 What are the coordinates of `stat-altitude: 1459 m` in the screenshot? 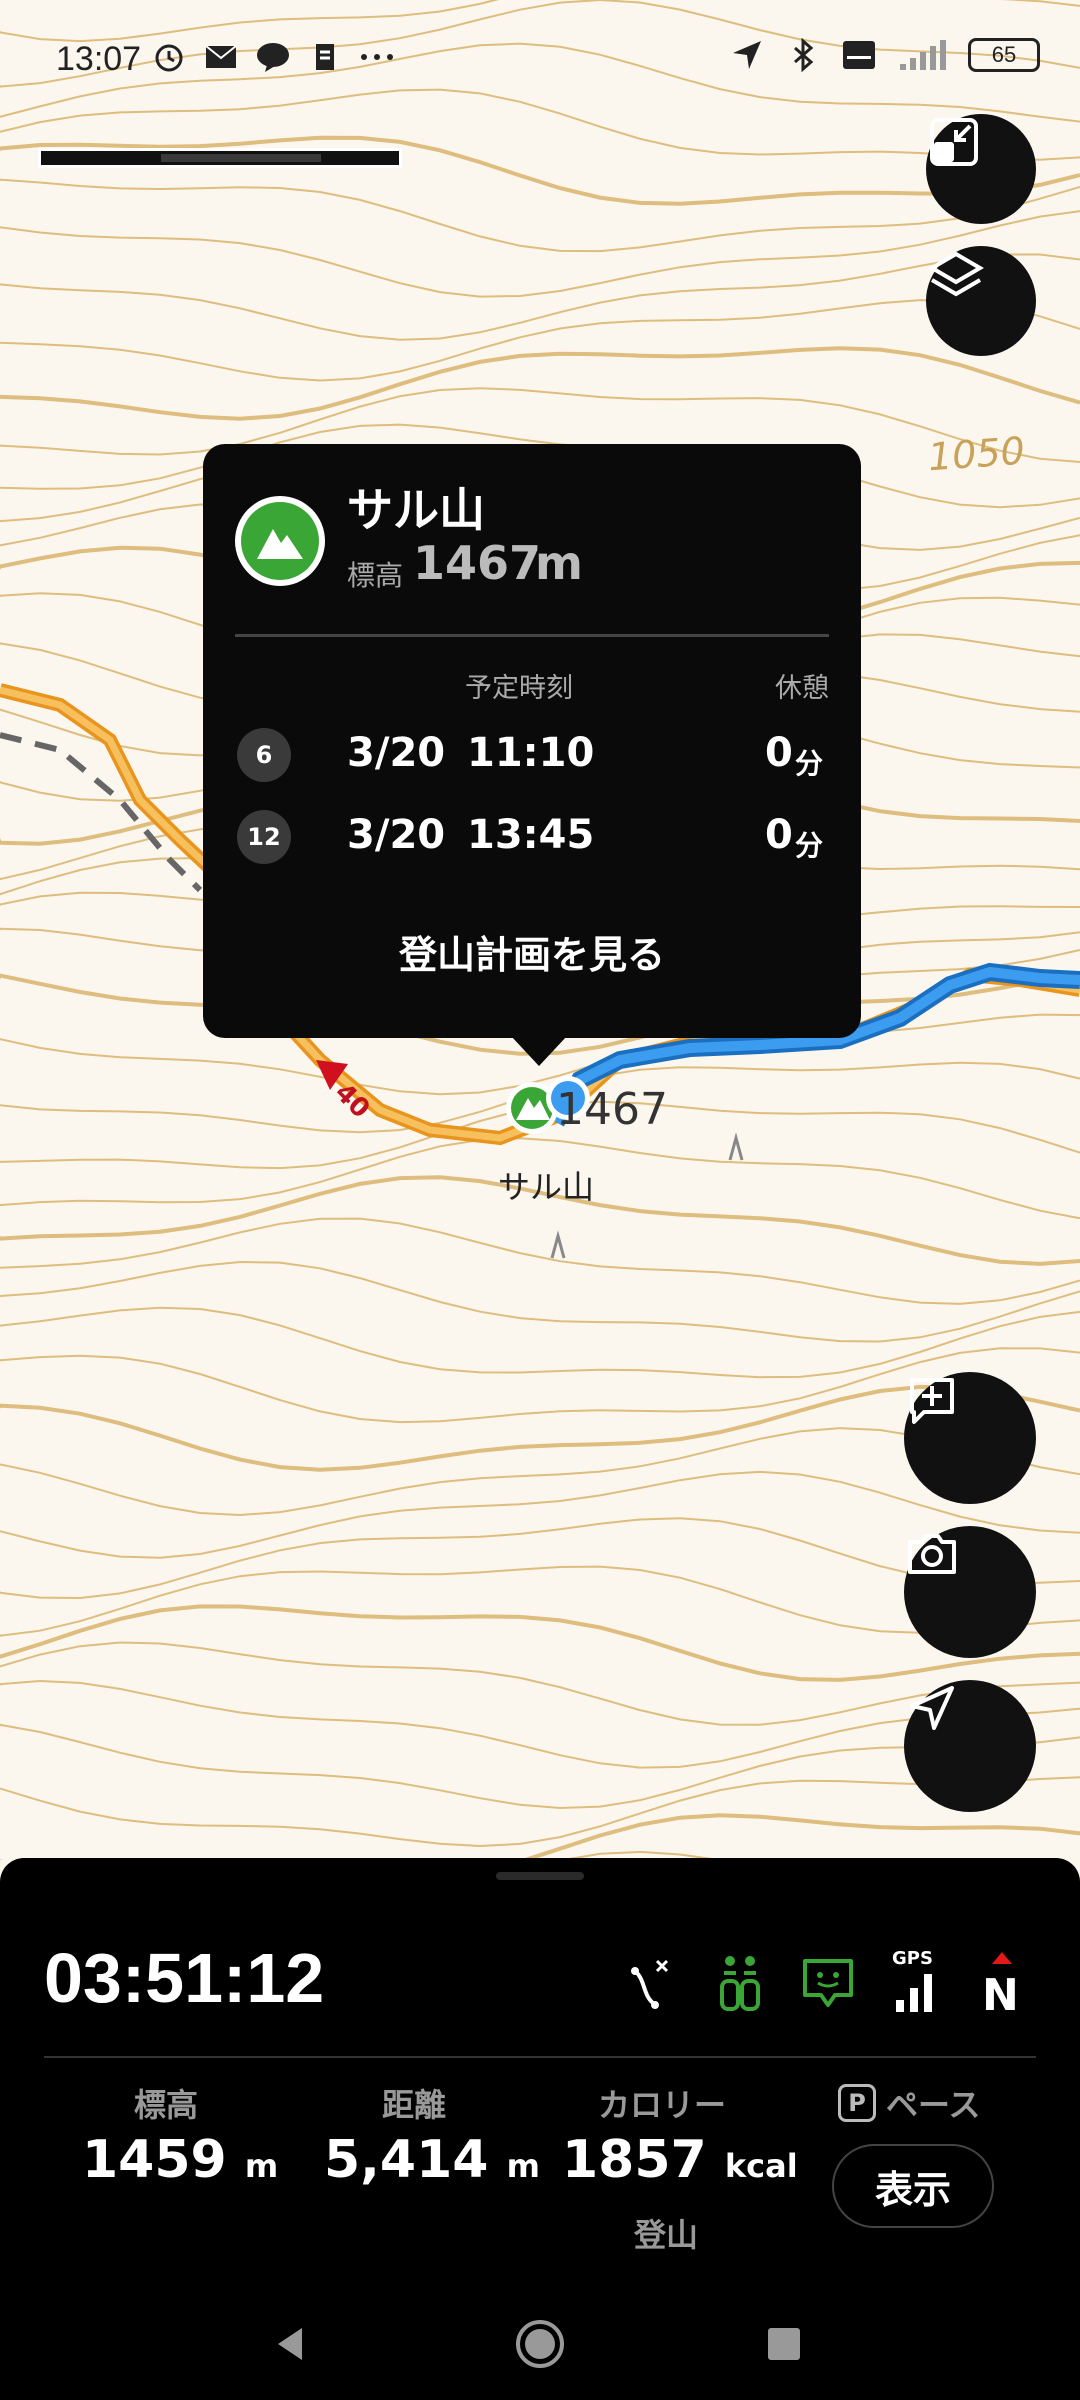 It's located at (180, 2160).